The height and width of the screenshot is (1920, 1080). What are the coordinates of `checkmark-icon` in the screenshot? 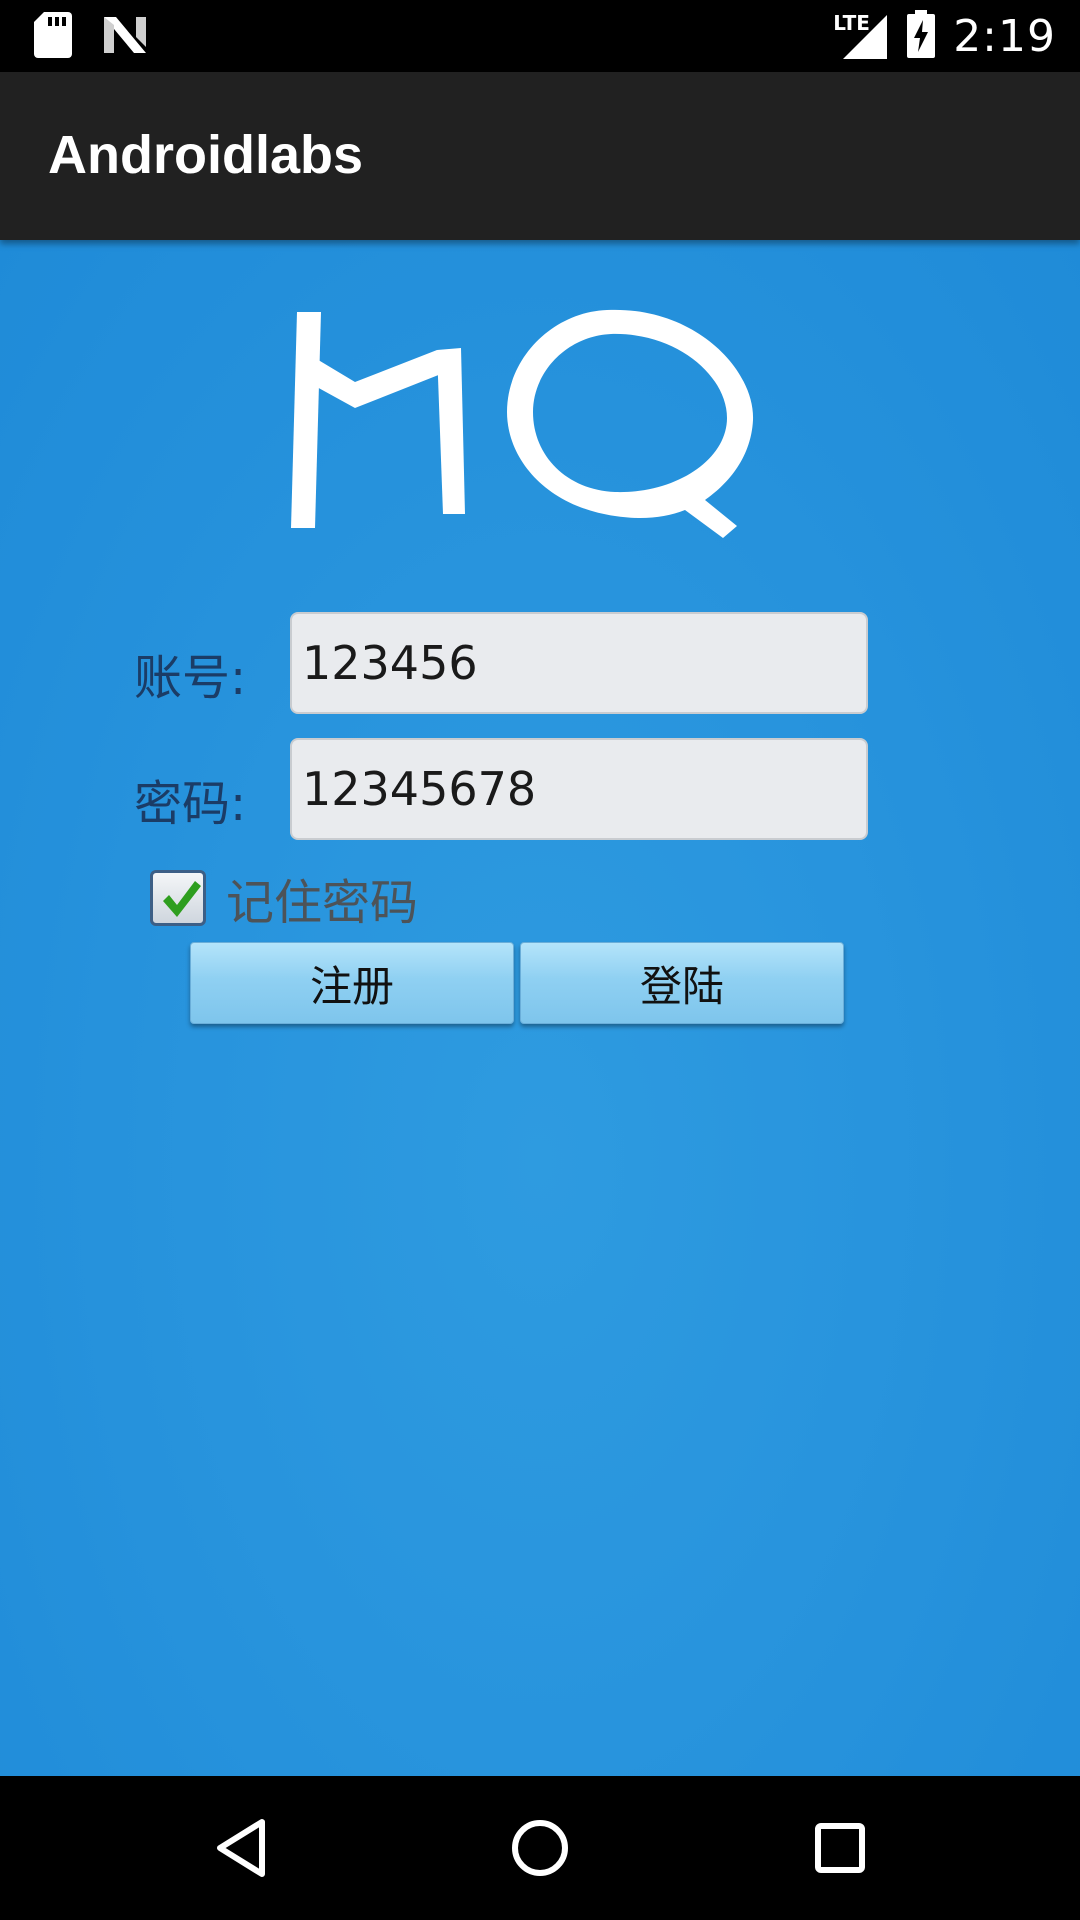 It's located at (182, 899).